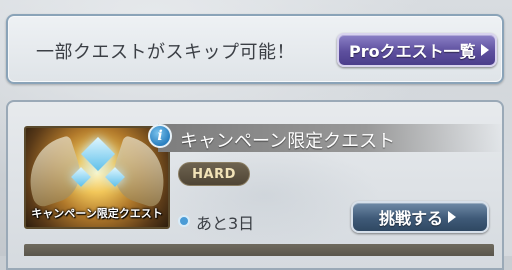 Image resolution: width=512 pixels, height=270 pixels. Describe the element at coordinates (225, 223) in the screenshot. I see `remaining-time: あと3日` at that location.